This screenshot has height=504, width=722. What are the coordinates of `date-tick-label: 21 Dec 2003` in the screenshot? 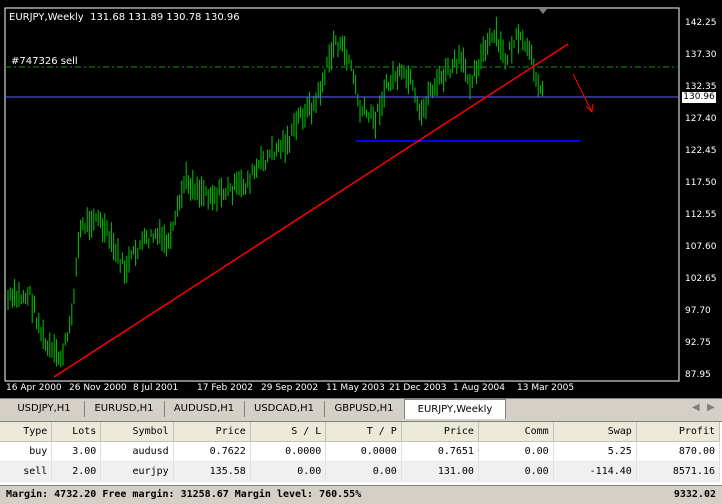 It's located at (418, 388).